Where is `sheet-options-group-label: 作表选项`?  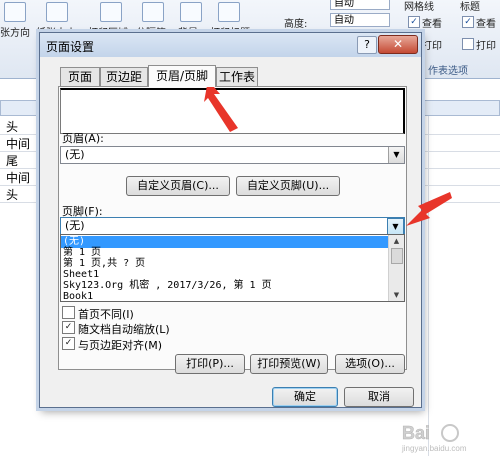 sheet-options-group-label: 作表选项 is located at coordinates (448, 71).